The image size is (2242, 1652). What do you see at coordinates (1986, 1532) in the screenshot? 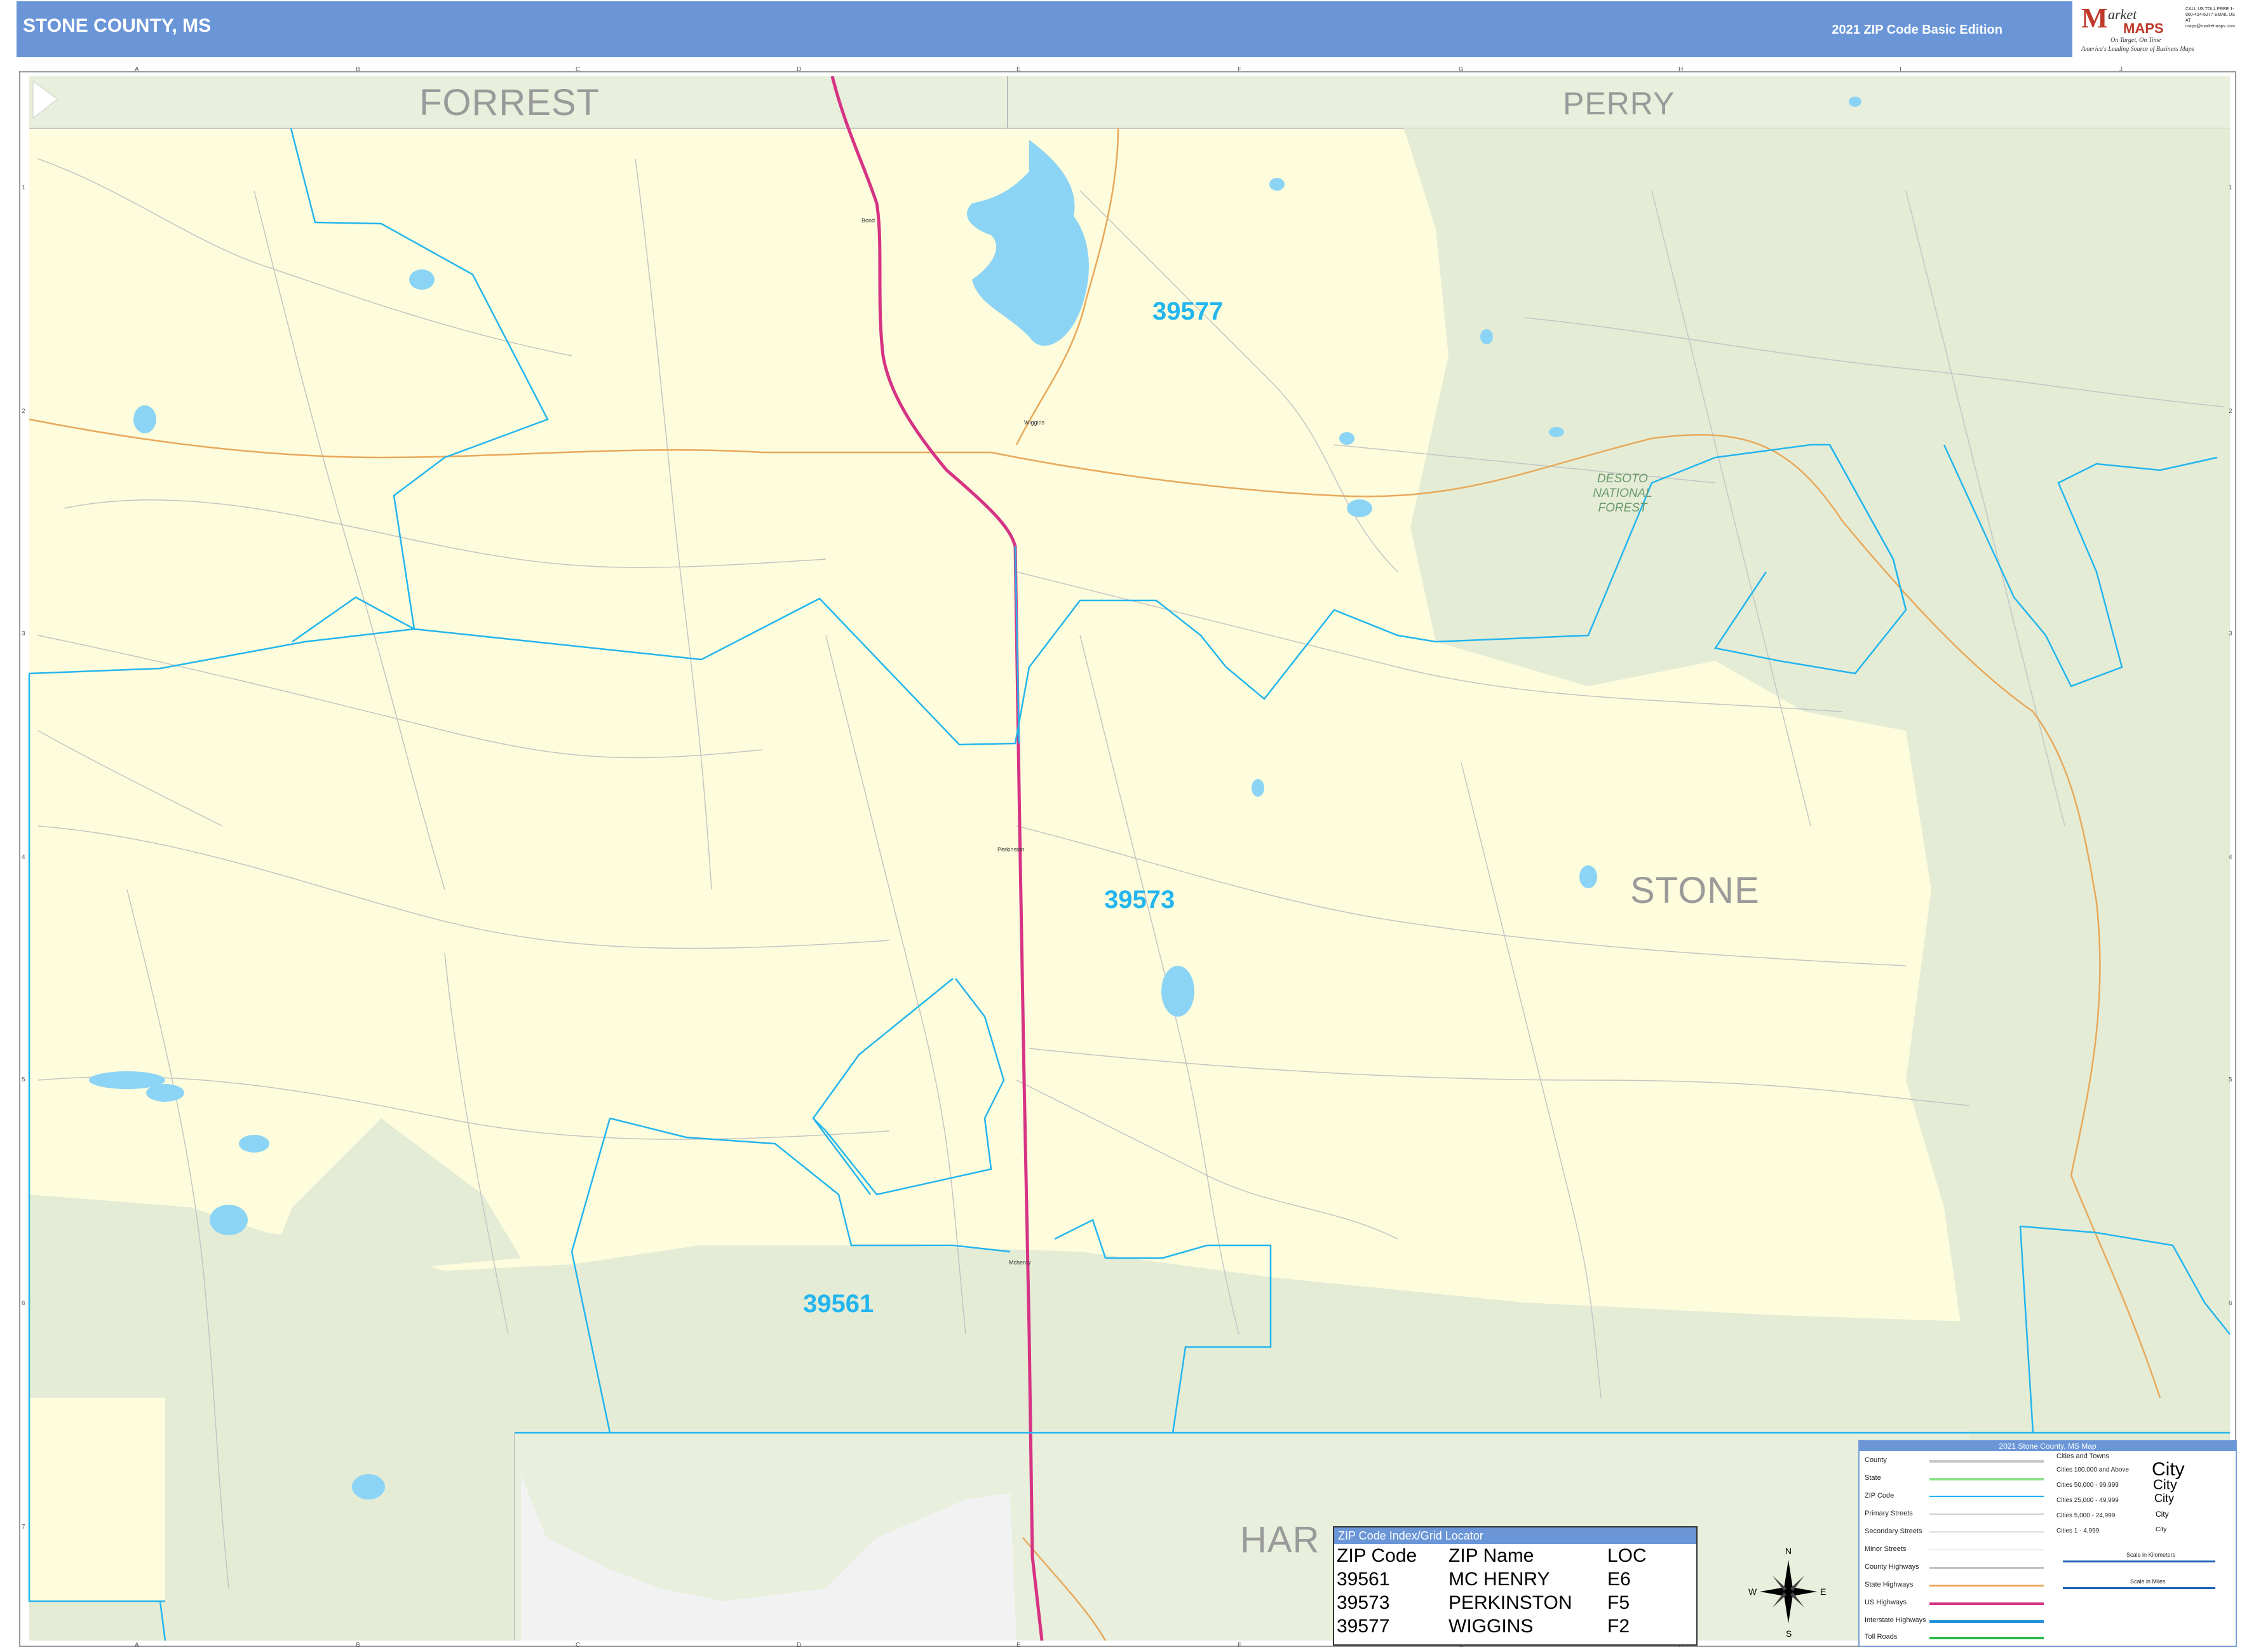
I see `legend-secondary-swatch` at bounding box center [1986, 1532].